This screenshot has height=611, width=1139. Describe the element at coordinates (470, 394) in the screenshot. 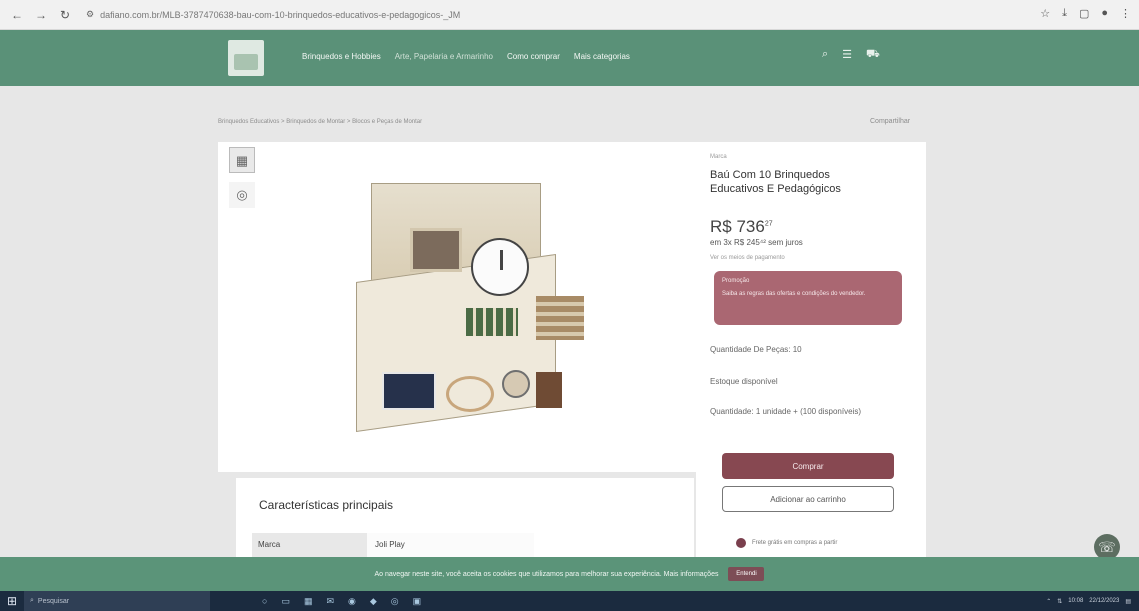

I see `rings-toy` at that location.